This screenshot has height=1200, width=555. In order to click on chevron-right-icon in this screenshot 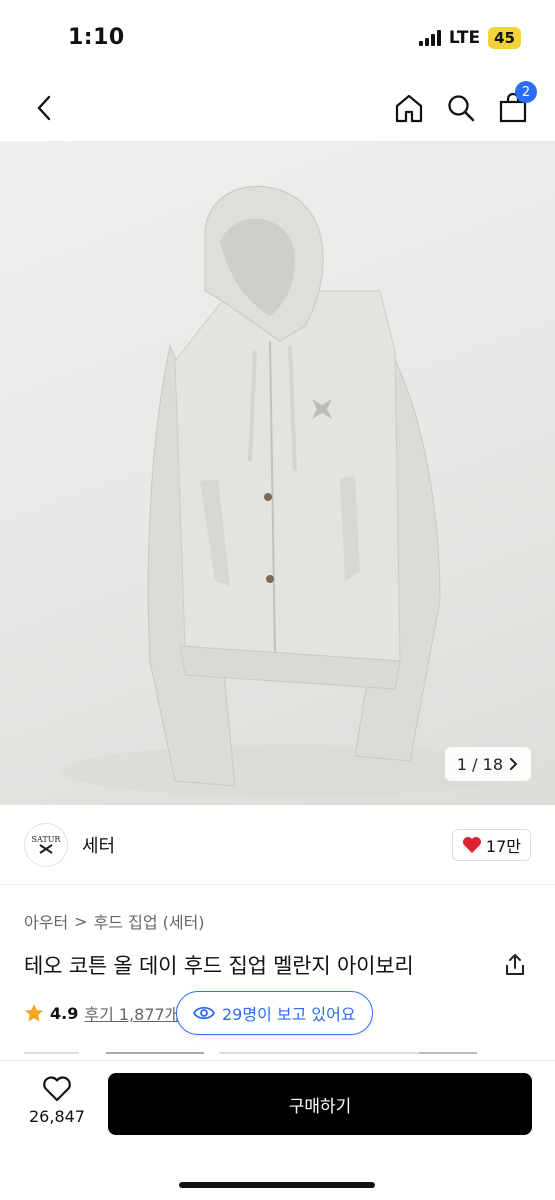, I will do `click(514, 764)`.